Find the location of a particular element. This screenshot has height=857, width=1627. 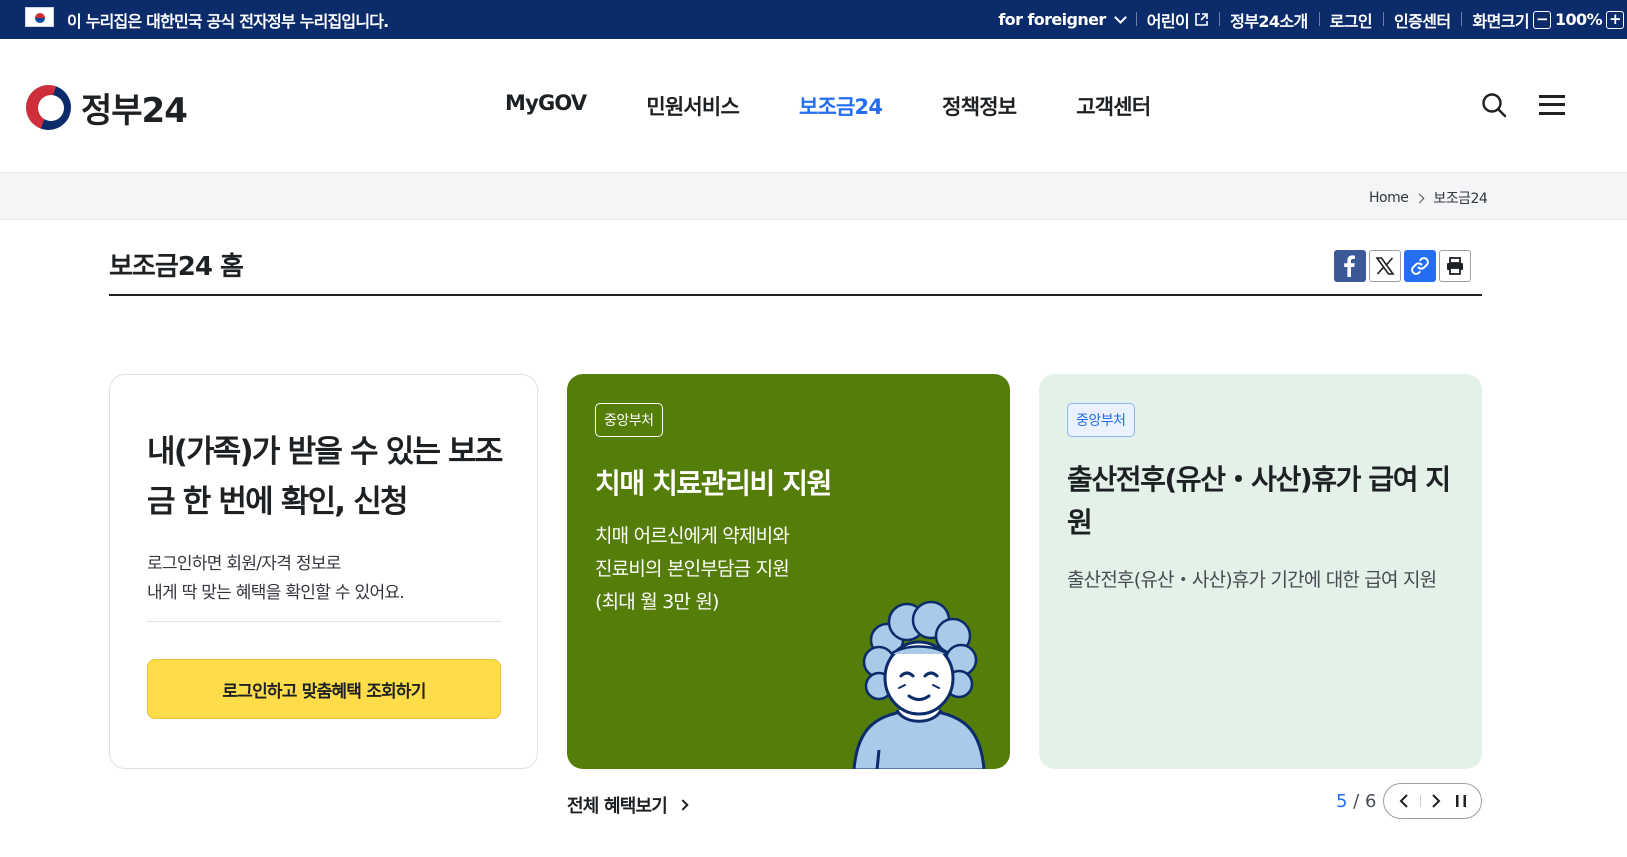

slide-counter: 5 / 6 is located at coordinates (1356, 801).